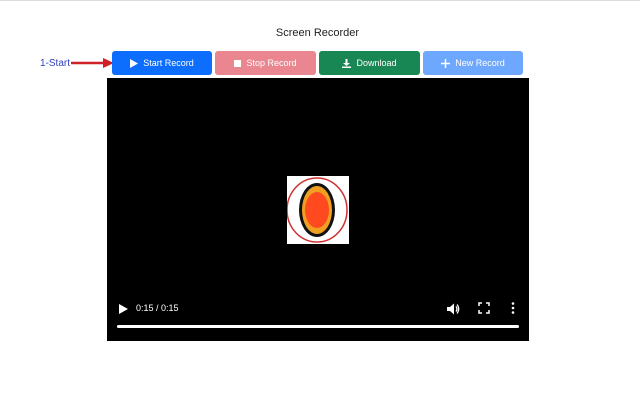  I want to click on video-controls: 0:15 / 0:15, so click(318, 318).